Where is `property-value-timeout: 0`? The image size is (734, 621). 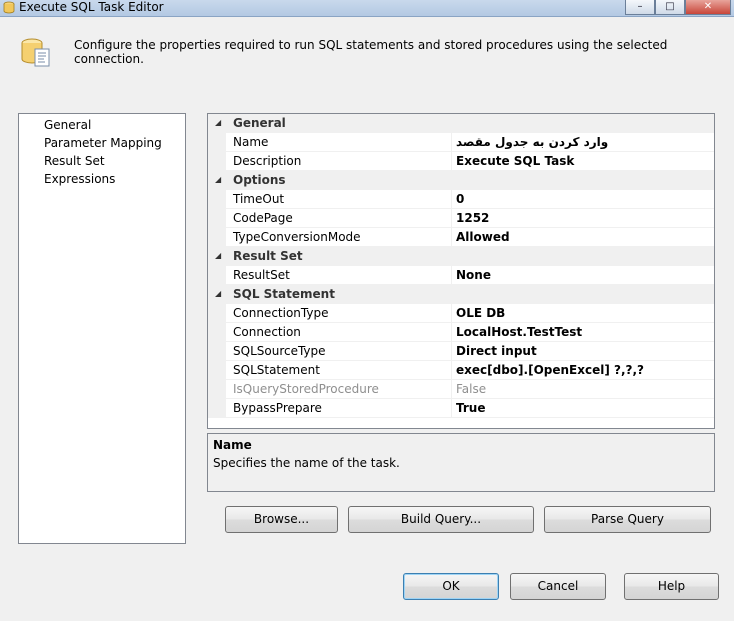 property-value-timeout: 0 is located at coordinates (460, 199).